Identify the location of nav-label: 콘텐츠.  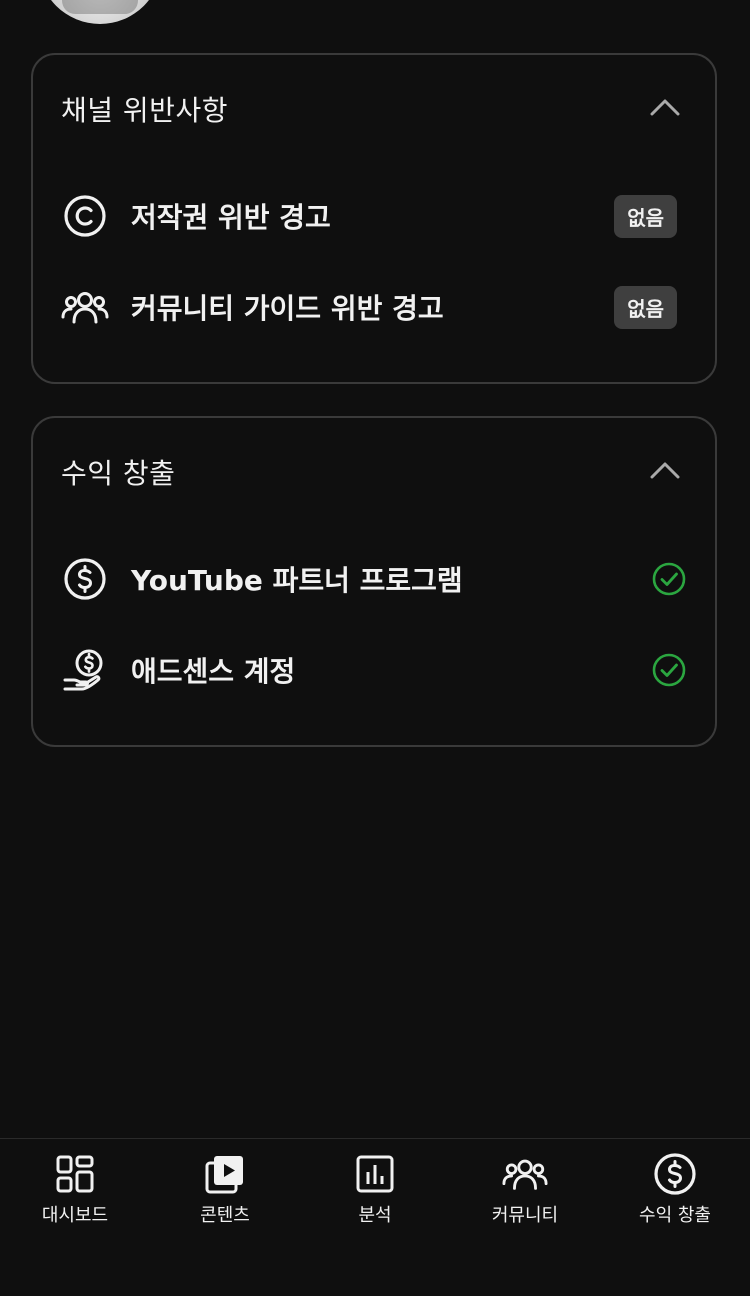
(225, 1215).